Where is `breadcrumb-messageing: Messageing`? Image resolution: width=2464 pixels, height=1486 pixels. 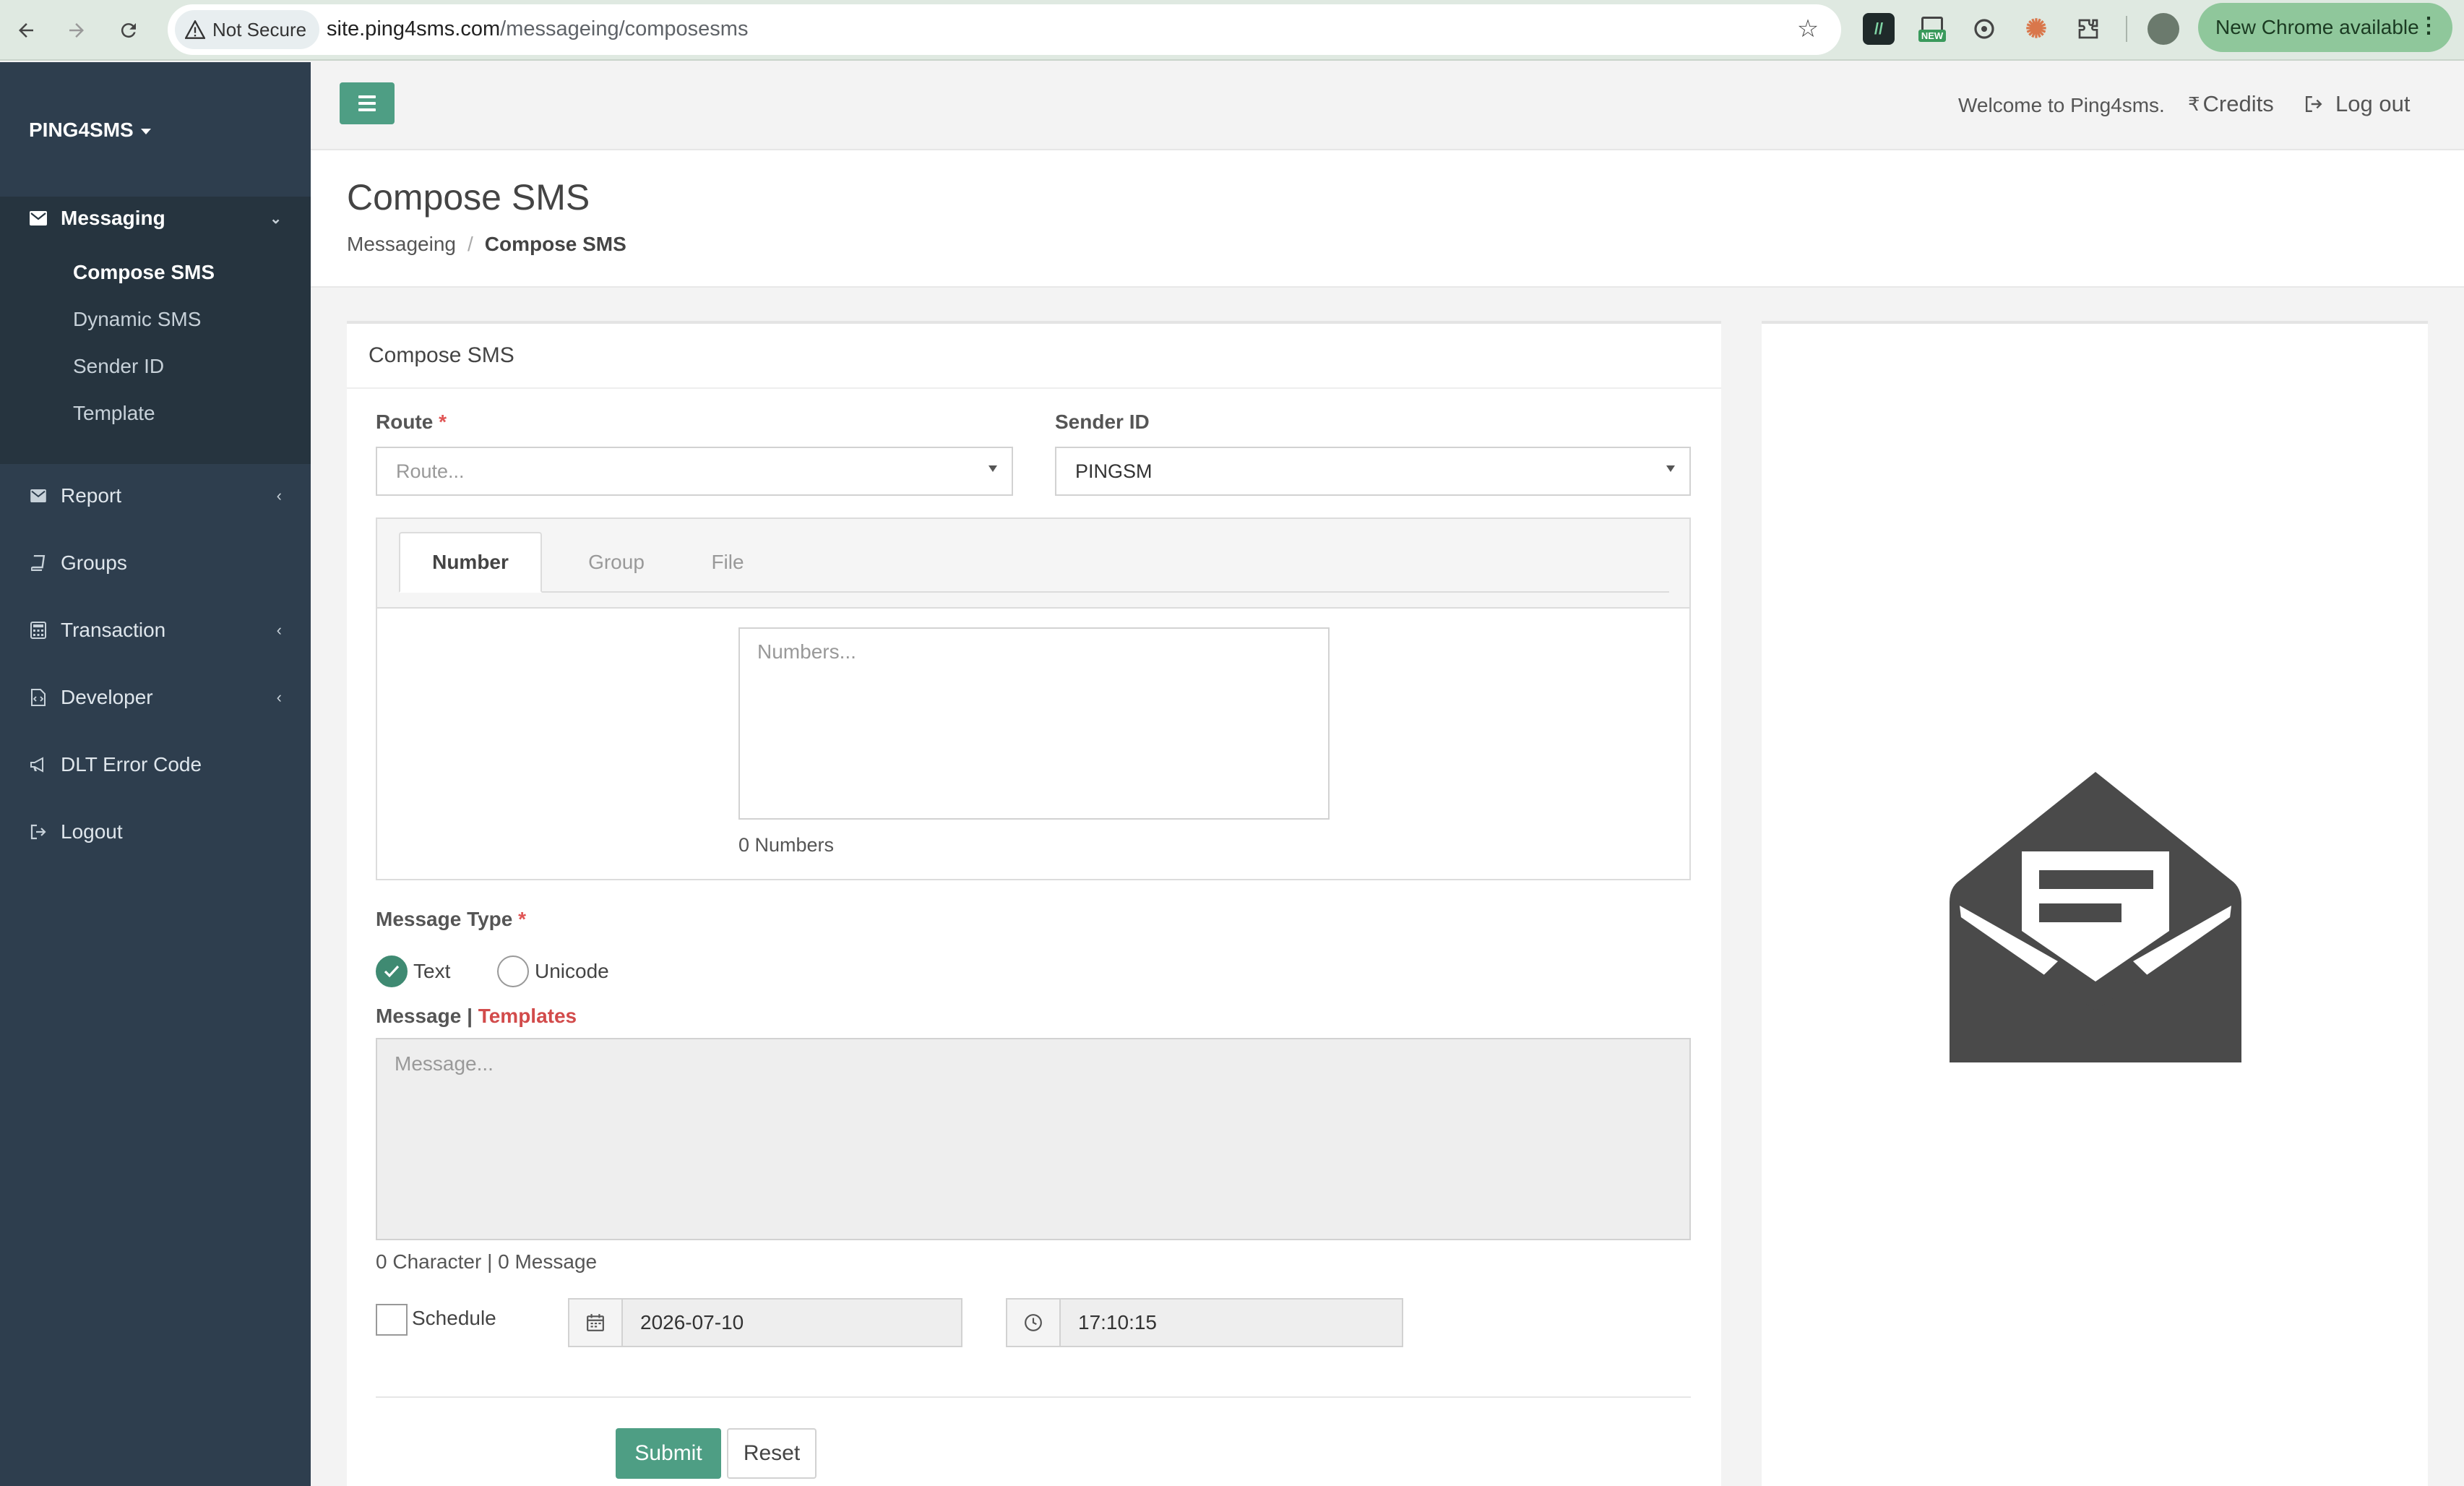
breadcrumb-messageing: Messageing is located at coordinates (401, 244).